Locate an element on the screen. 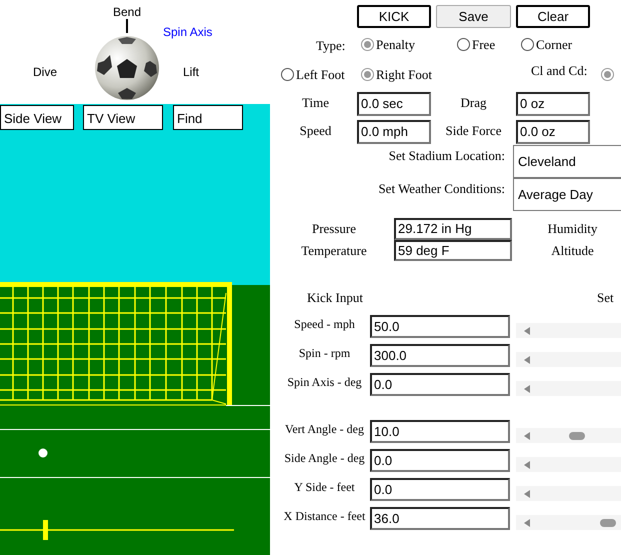 Image resolution: width=621 pixels, height=555 pixels. field-label: Spin - rpm is located at coordinates (324, 353).